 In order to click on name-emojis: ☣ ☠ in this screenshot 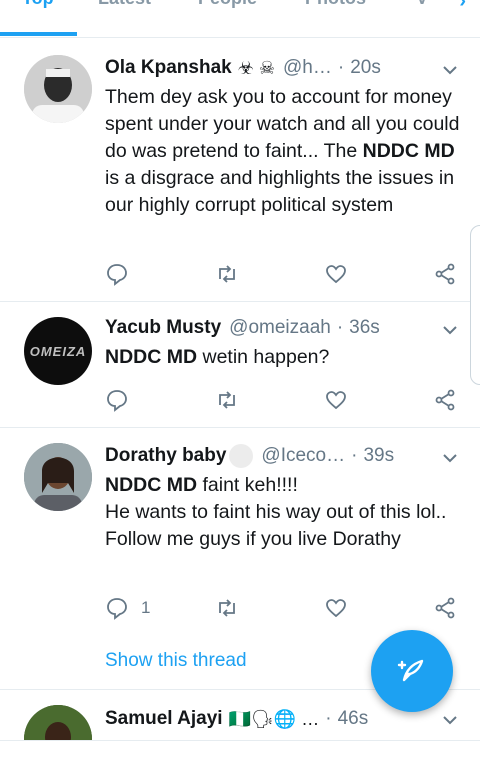, I will do `click(256, 67)`.